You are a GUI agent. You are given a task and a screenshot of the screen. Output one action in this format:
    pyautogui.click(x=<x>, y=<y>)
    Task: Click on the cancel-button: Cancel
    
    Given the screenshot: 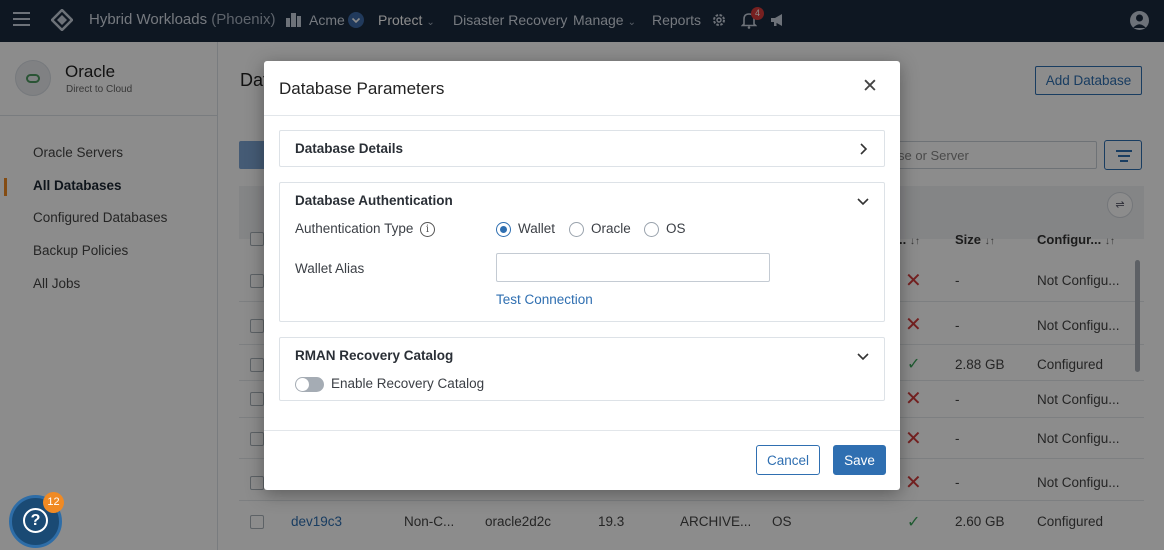 What is the action you would take?
    pyautogui.click(x=788, y=460)
    